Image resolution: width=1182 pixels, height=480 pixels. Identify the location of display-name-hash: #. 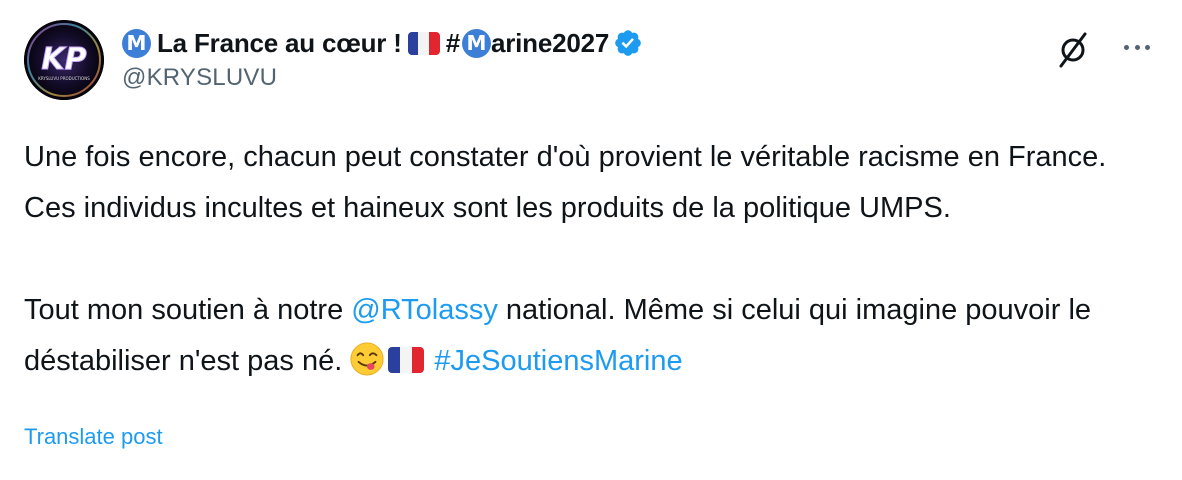
(452, 42).